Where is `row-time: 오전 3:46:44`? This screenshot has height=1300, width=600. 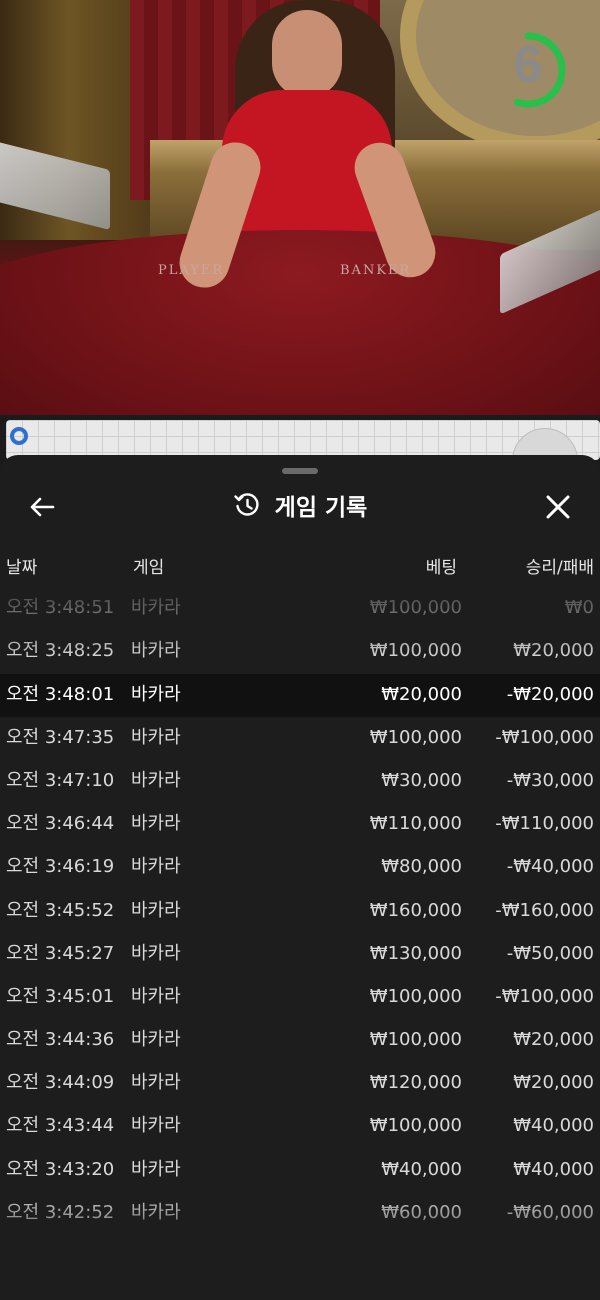 row-time: 오전 3:46:44 is located at coordinates (60, 824).